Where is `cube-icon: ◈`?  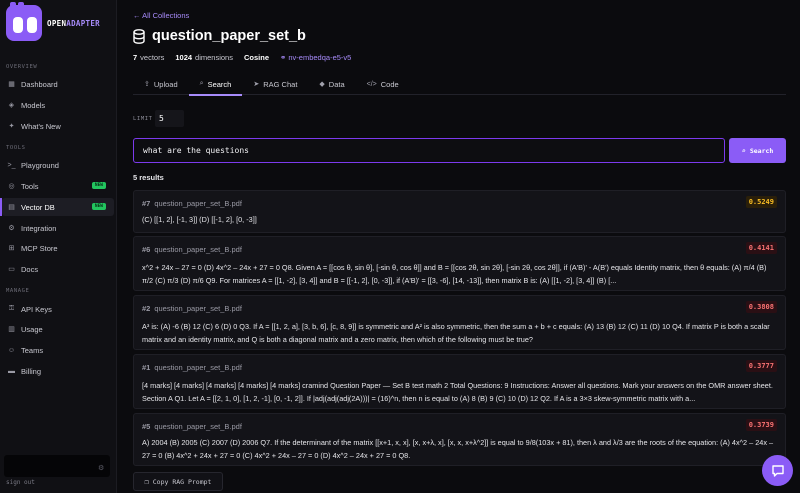 cube-icon: ◈ is located at coordinates (11, 105).